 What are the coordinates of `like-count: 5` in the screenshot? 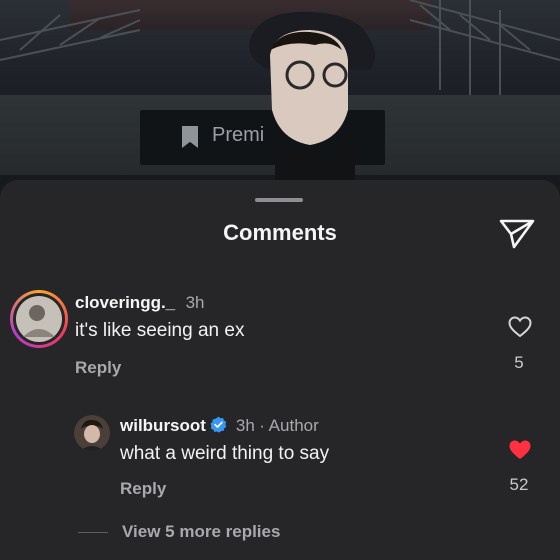 It's located at (519, 362).